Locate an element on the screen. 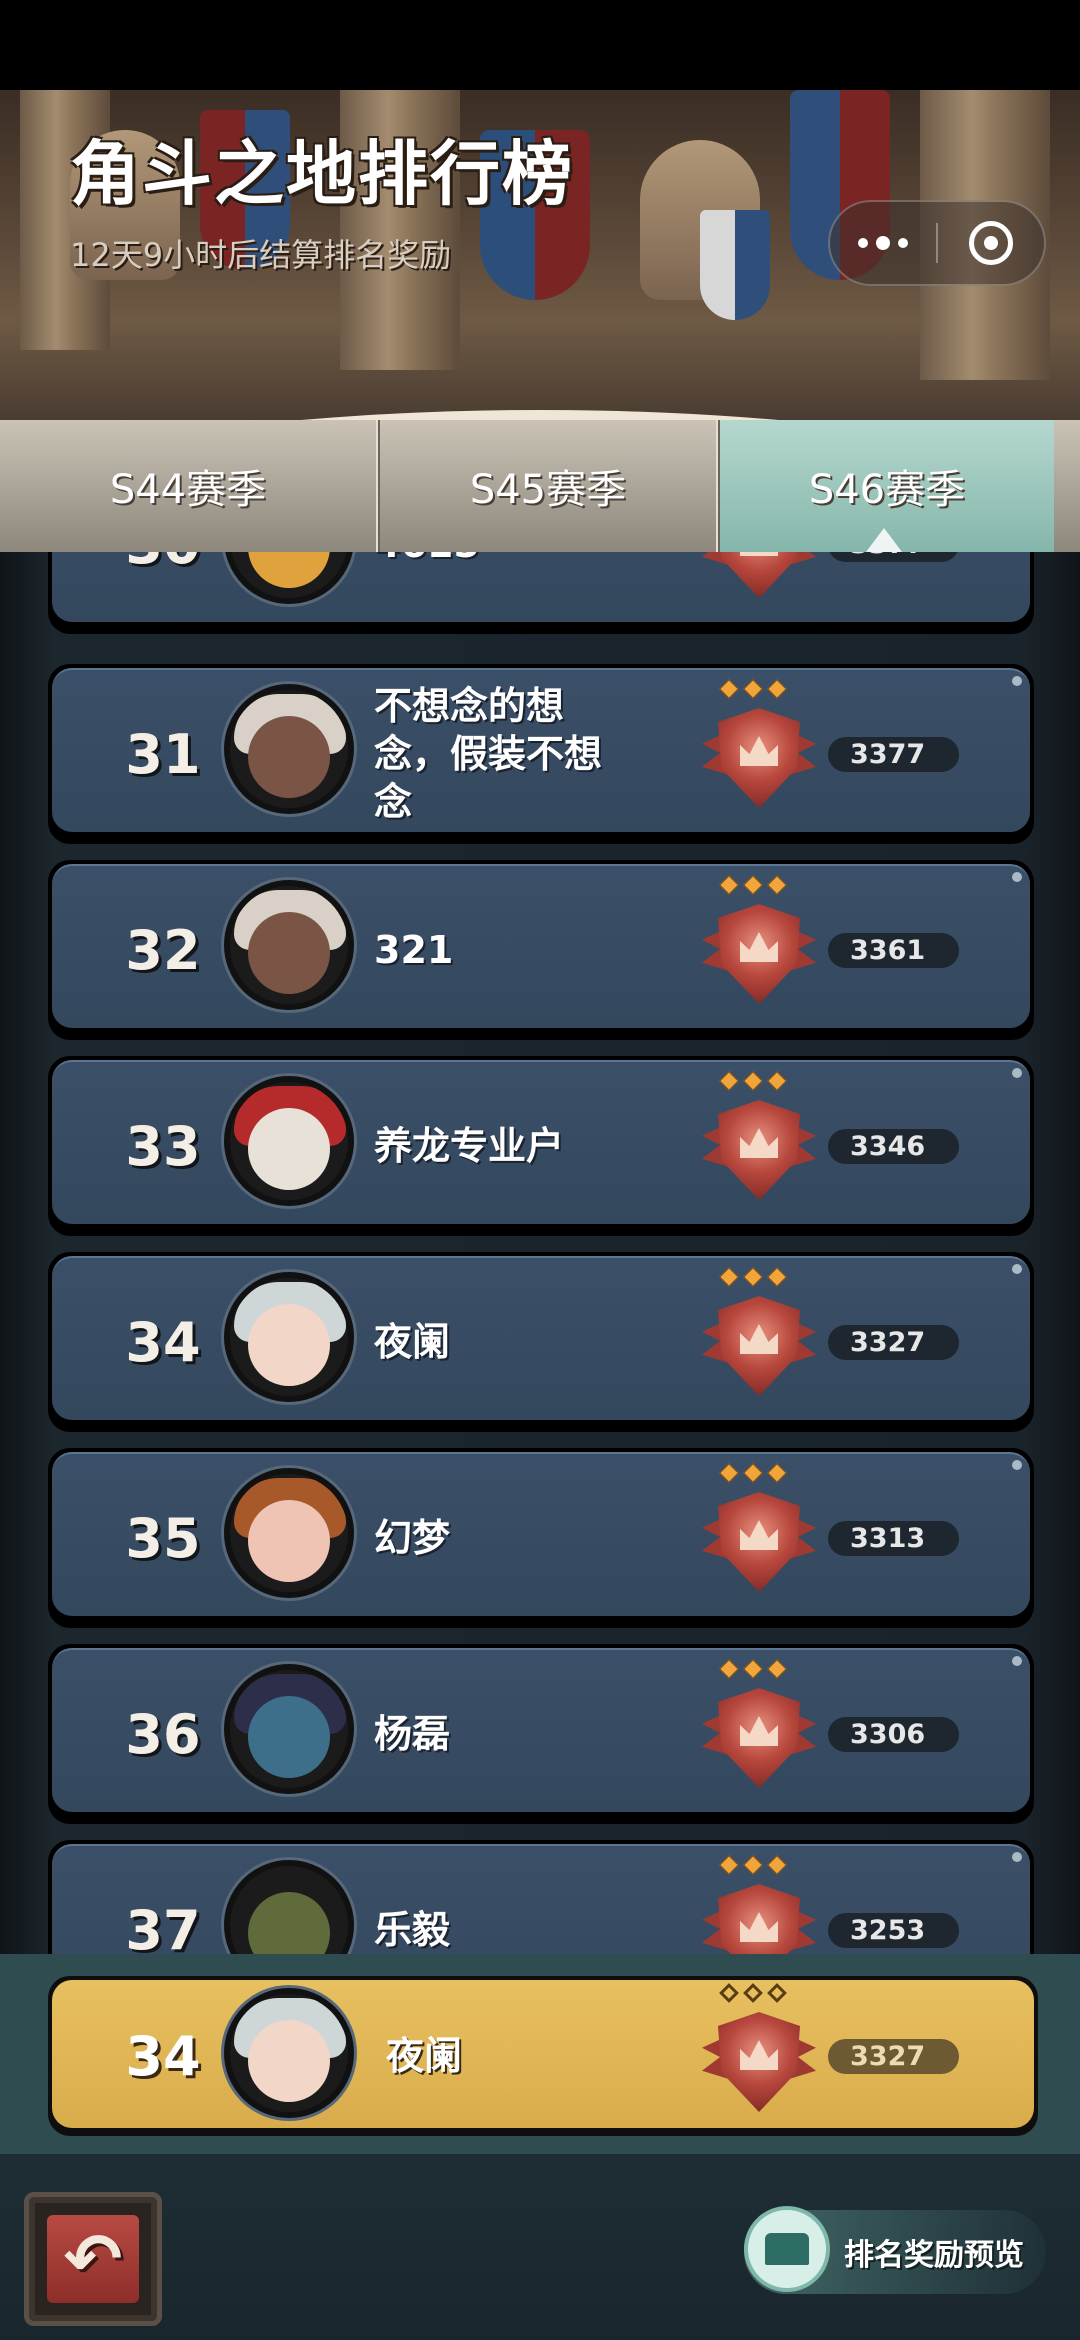  target-close-icon is located at coordinates (991, 243).